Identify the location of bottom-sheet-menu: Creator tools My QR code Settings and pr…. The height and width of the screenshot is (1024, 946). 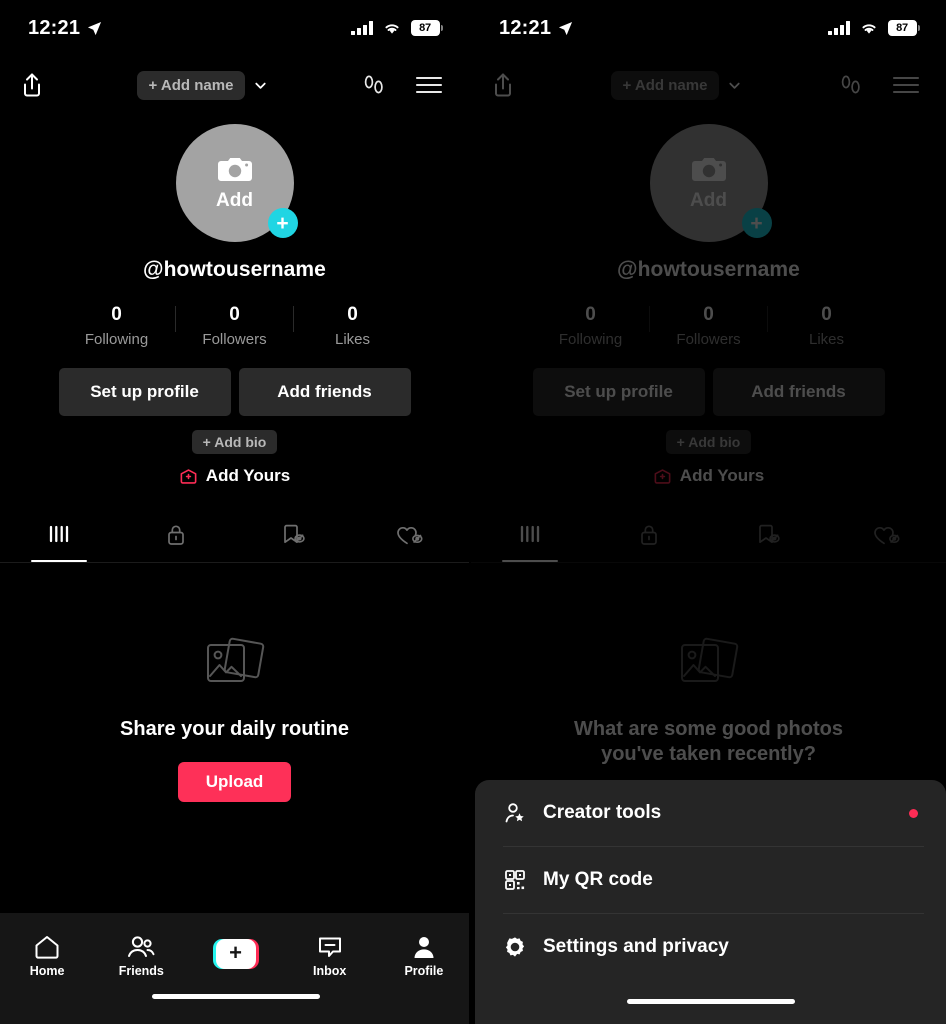
(710, 902).